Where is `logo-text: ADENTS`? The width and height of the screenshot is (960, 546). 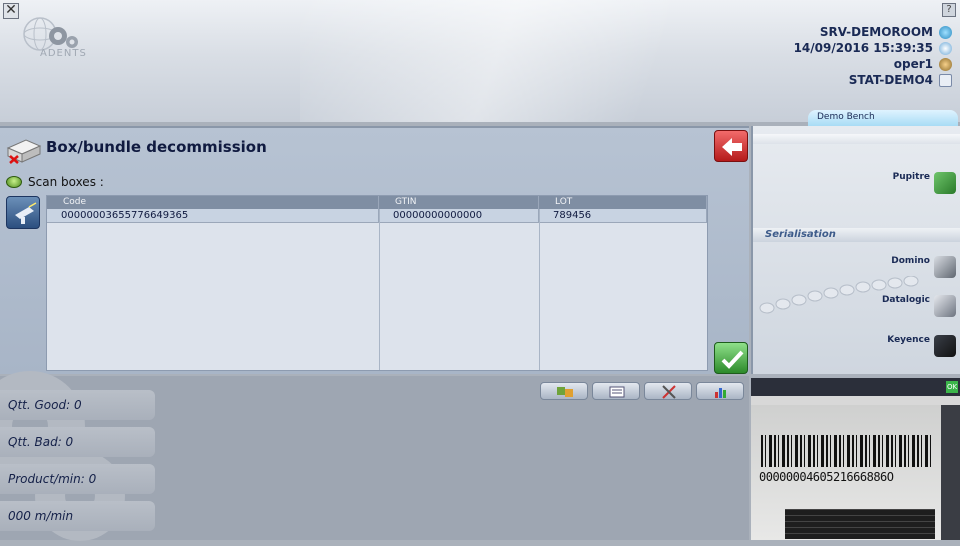
logo-text: ADENTS is located at coordinates (63, 53).